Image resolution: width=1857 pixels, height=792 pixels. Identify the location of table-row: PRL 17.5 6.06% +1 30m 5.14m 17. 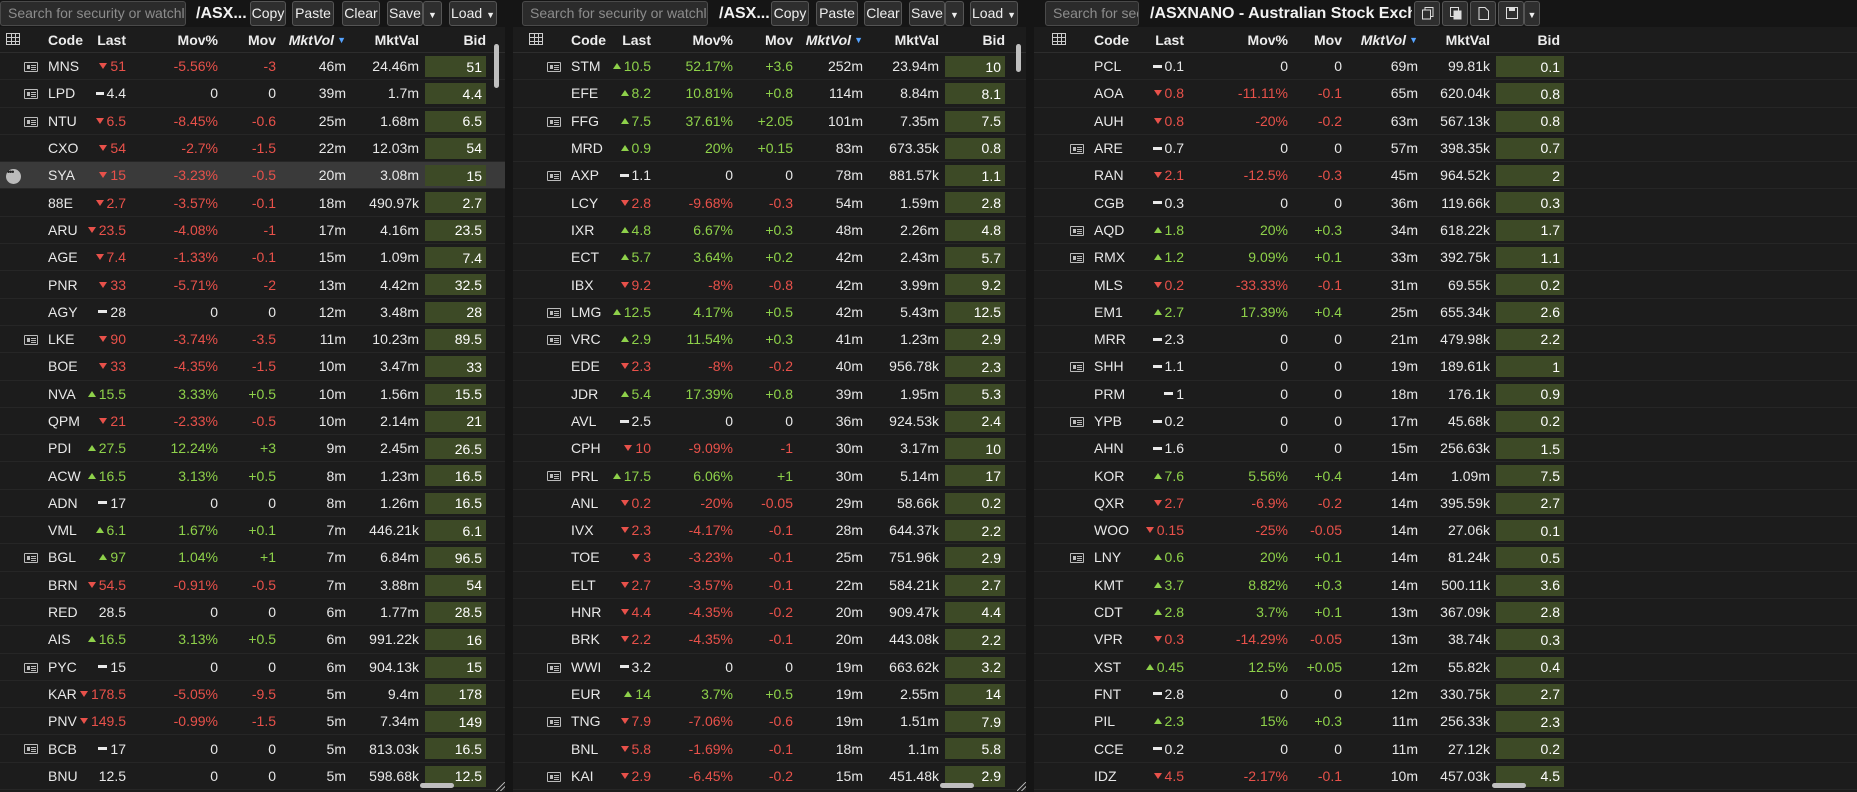
(769, 476).